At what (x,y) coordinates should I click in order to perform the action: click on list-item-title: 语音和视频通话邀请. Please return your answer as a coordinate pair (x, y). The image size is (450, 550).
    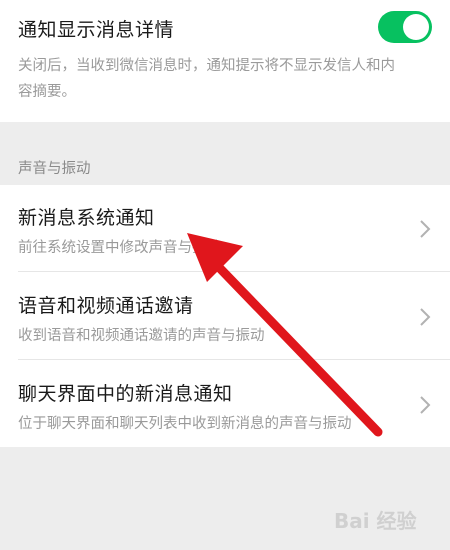
    Looking at the image, I should click on (106, 306).